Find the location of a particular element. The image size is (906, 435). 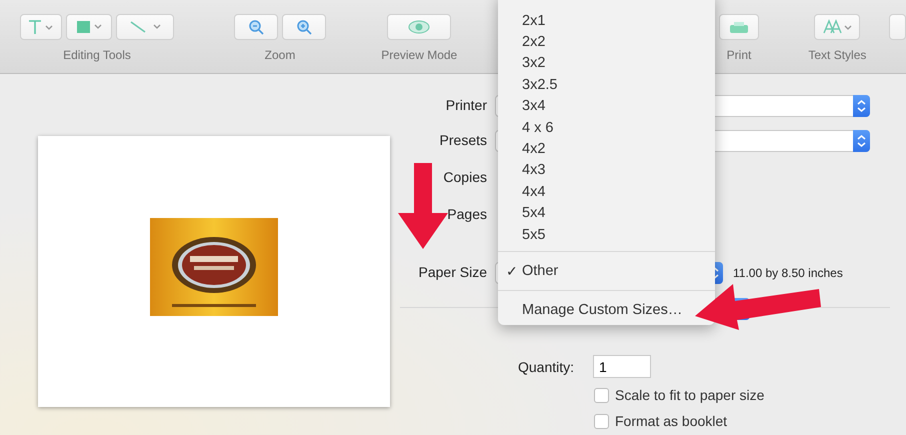

menu-item: 4x2 is located at coordinates (522, 149).